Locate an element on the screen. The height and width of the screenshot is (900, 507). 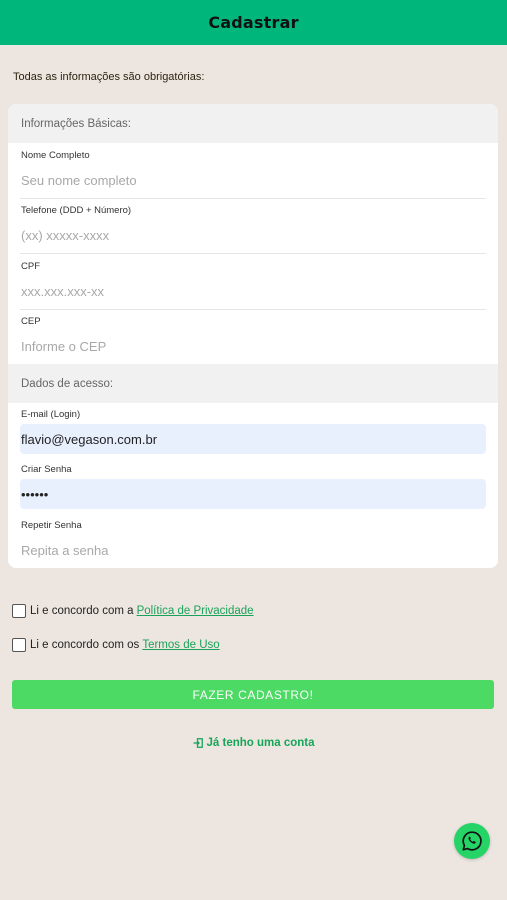
terms-consent: Li e concordo com os Termos de Uso is located at coordinates (116, 645).